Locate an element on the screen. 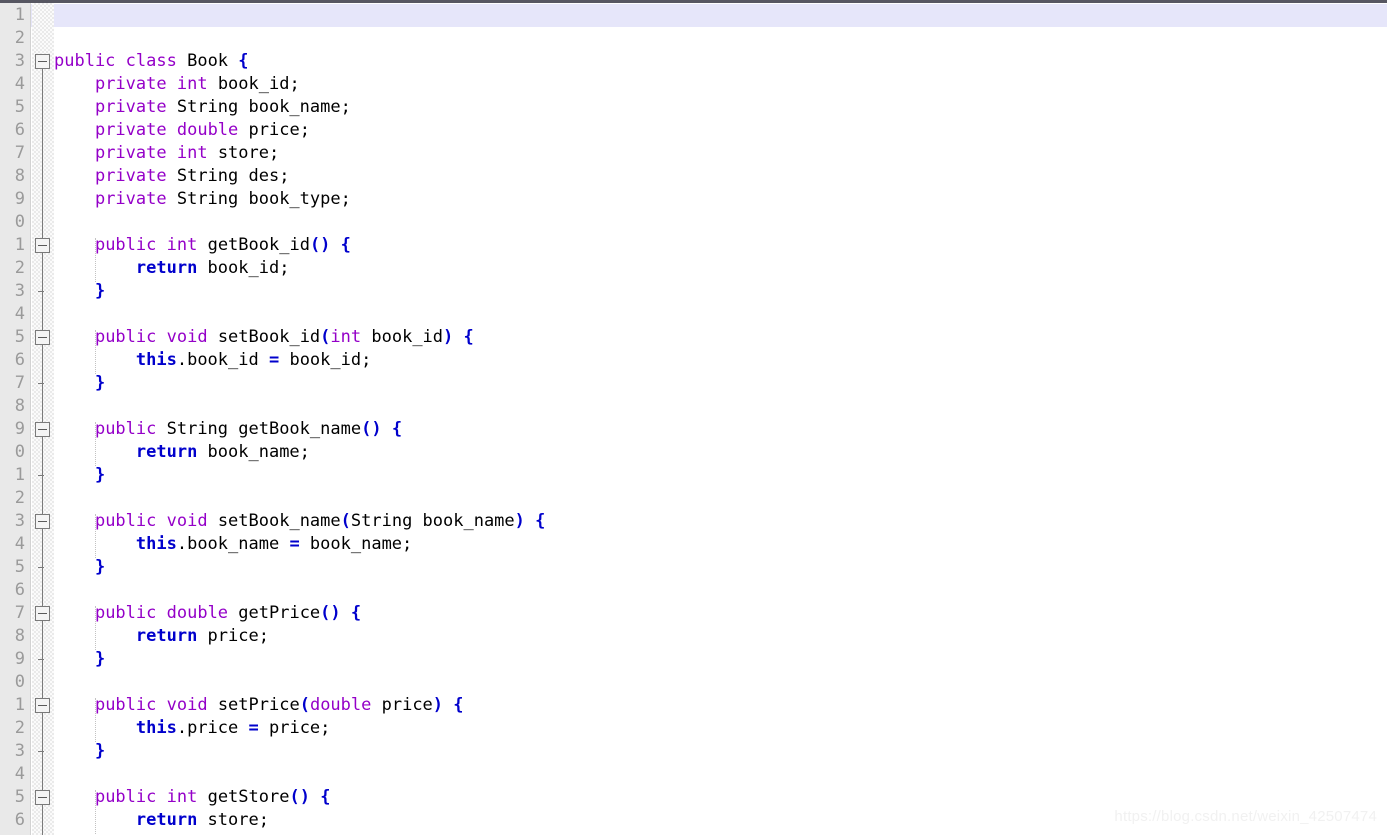 Image resolution: width=1387 pixels, height=835 pixels. line-number: 3 is located at coordinates (19, 751).